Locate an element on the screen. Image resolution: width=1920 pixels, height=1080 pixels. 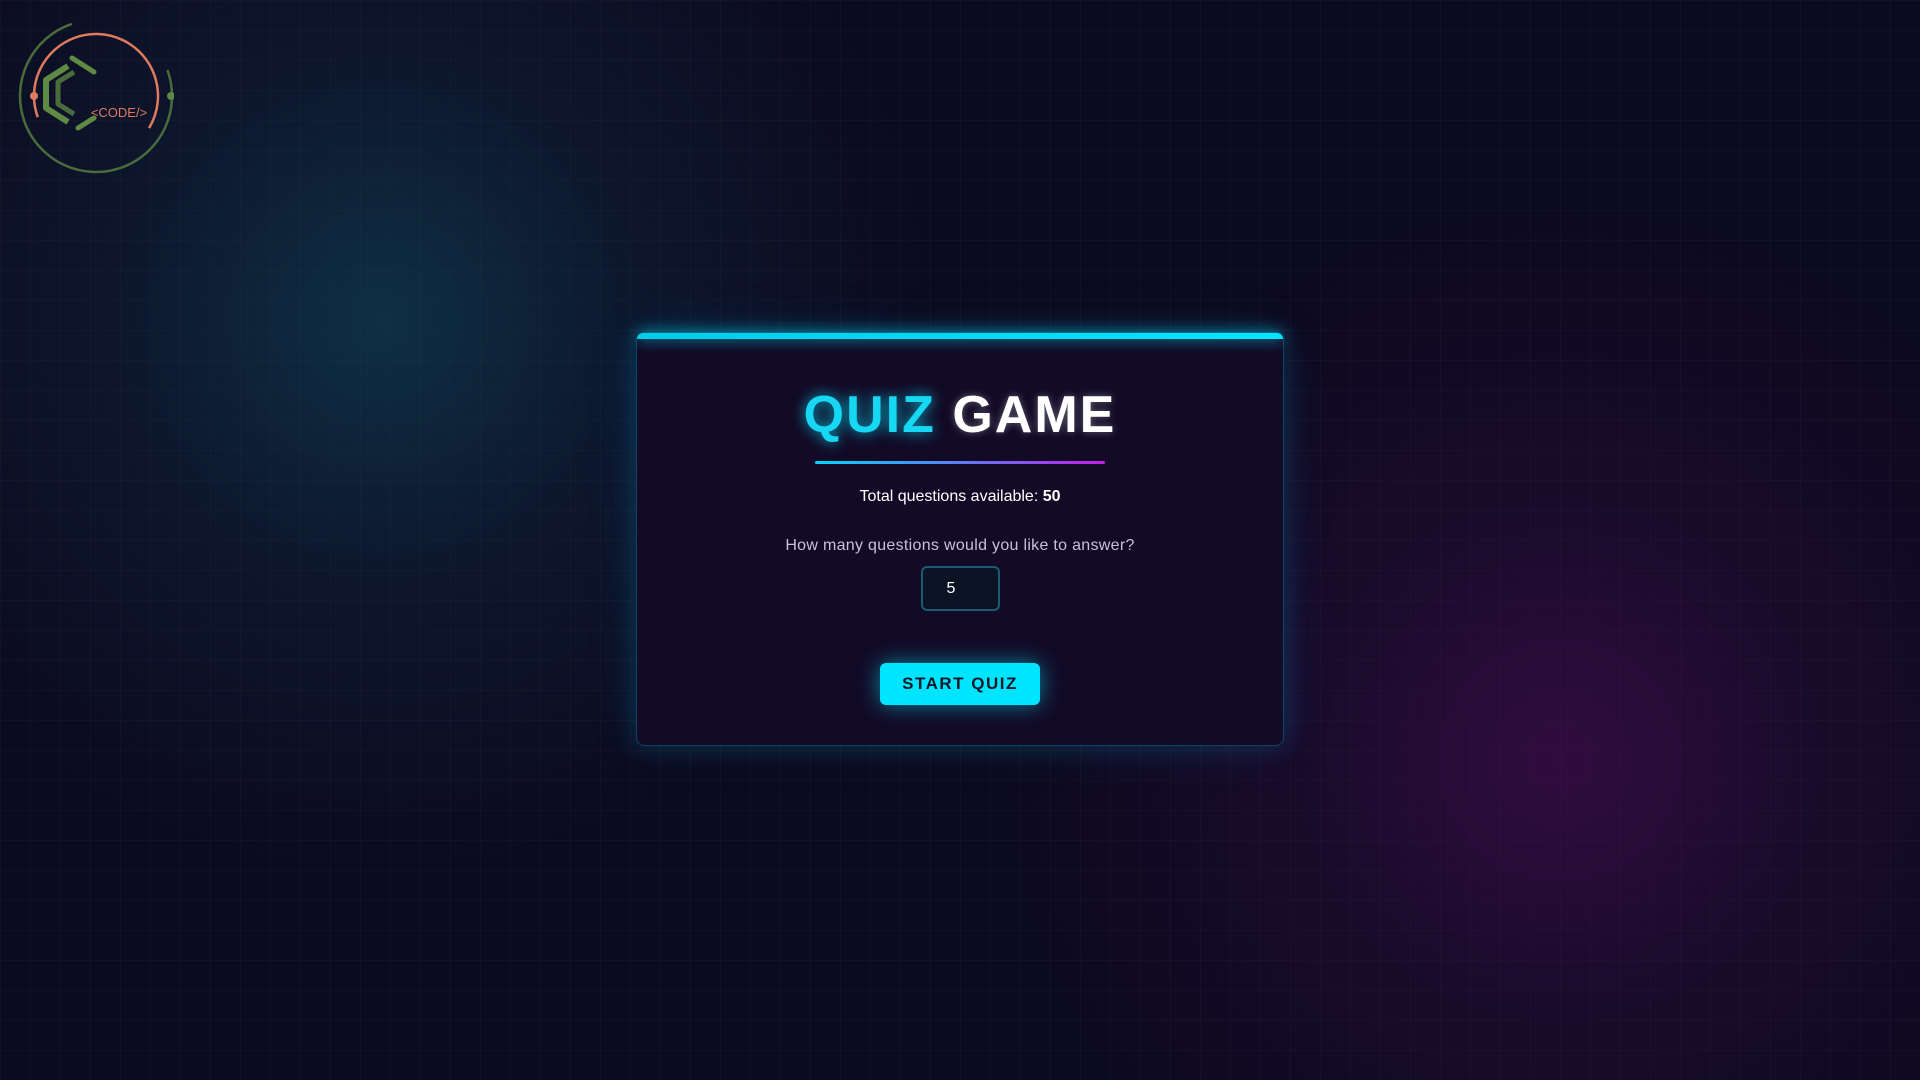
page-title: QUIZ GAME is located at coordinates (960, 415).